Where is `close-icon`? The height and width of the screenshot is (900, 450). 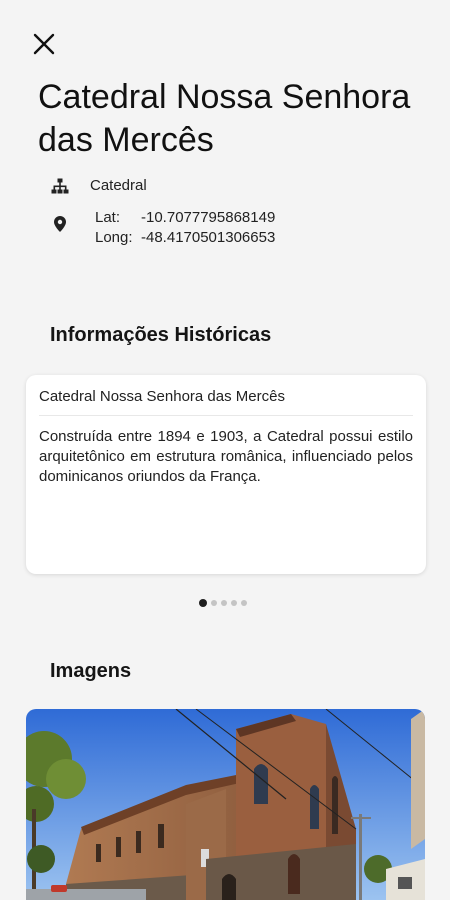 close-icon is located at coordinates (44, 44).